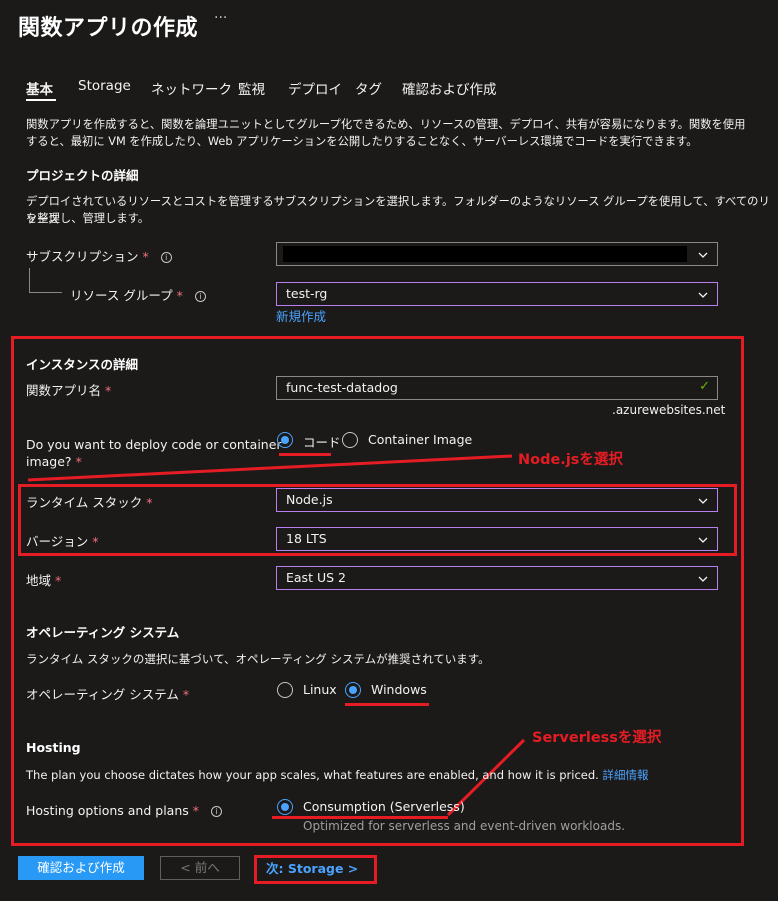 Image resolution: width=778 pixels, height=901 pixels. I want to click on review-create-button: 確認および作成, so click(81, 868).